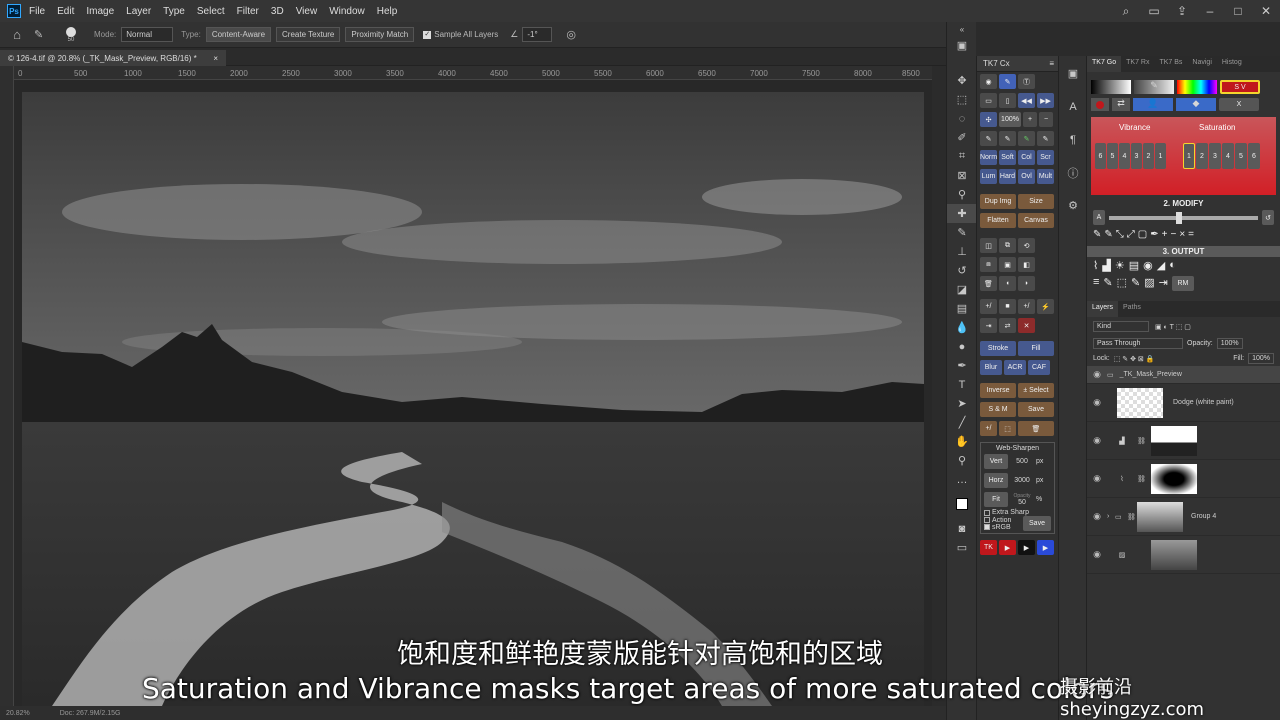 The width and height of the screenshot is (1280, 720). I want to click on canvas-button: Canvas, so click(1036, 220).